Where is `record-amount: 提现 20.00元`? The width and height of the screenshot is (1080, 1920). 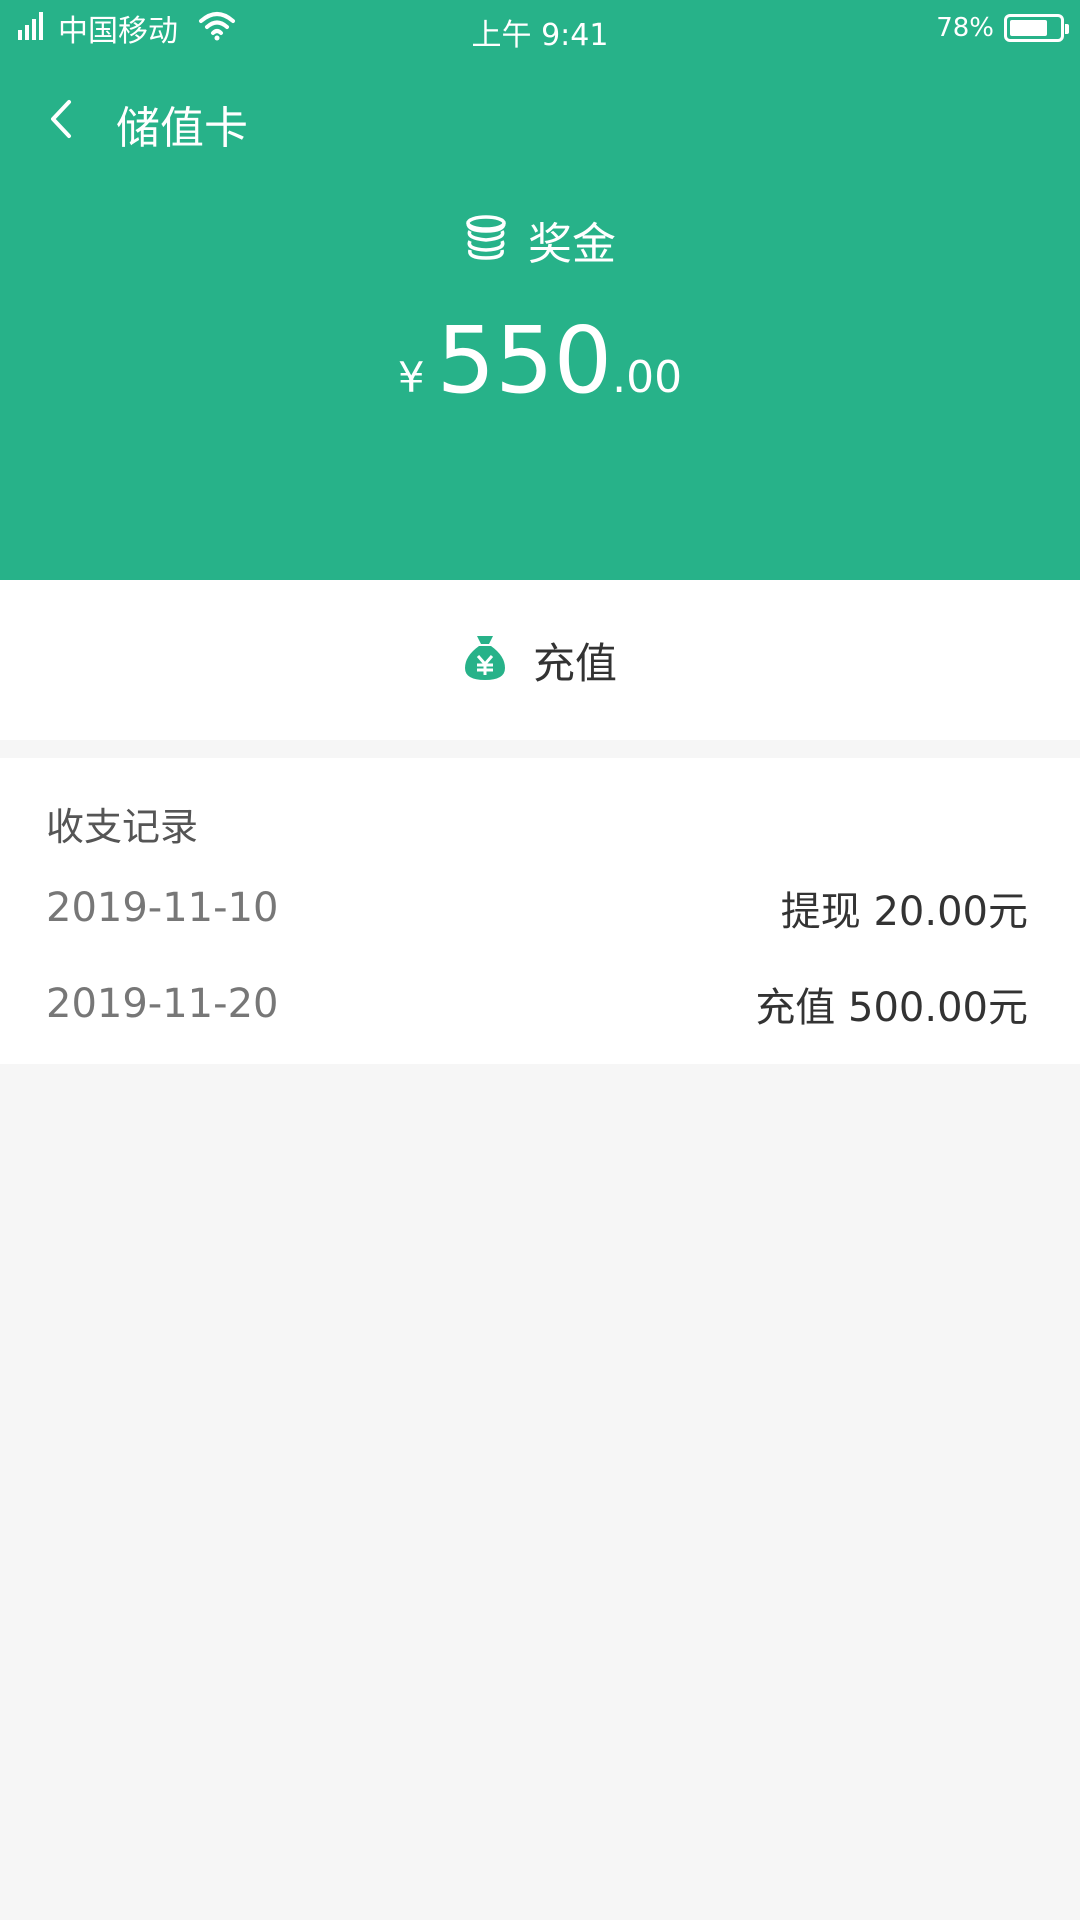 record-amount: 提现 20.00元 is located at coordinates (904, 912).